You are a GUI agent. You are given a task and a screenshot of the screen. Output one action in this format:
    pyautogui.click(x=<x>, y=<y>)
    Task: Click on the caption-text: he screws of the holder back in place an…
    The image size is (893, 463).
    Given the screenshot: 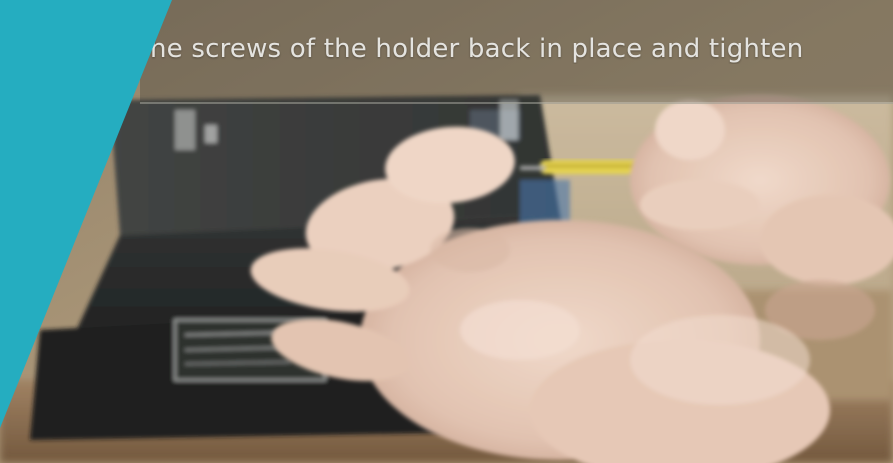 What is the action you would take?
    pyautogui.click(x=477, y=49)
    